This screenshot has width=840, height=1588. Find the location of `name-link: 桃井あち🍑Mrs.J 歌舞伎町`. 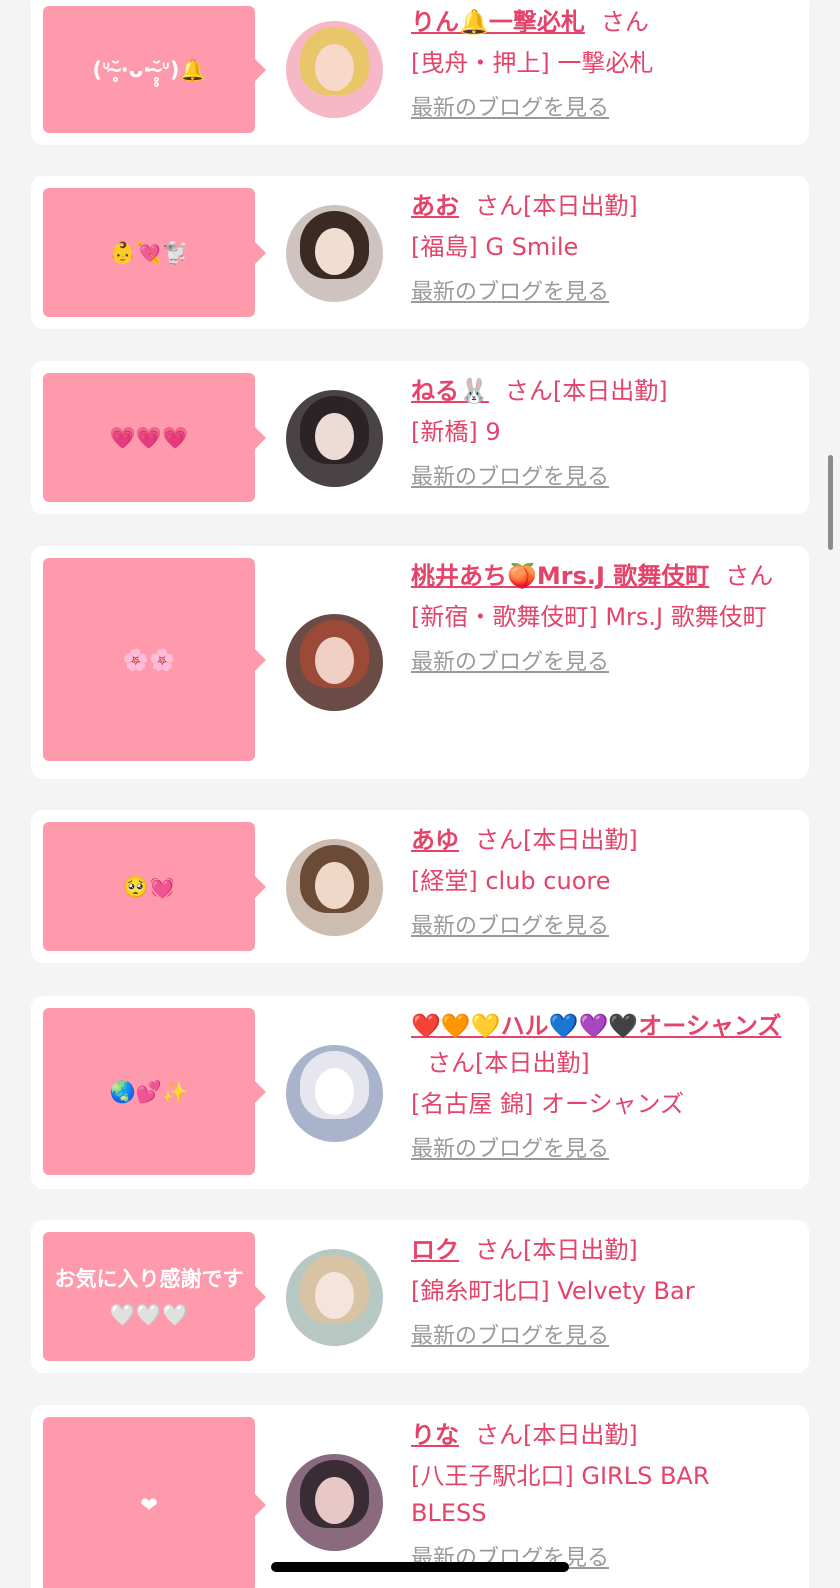

name-link: 桃井あち🍑Mrs.J 歌舞伎町 is located at coordinates (560, 576).